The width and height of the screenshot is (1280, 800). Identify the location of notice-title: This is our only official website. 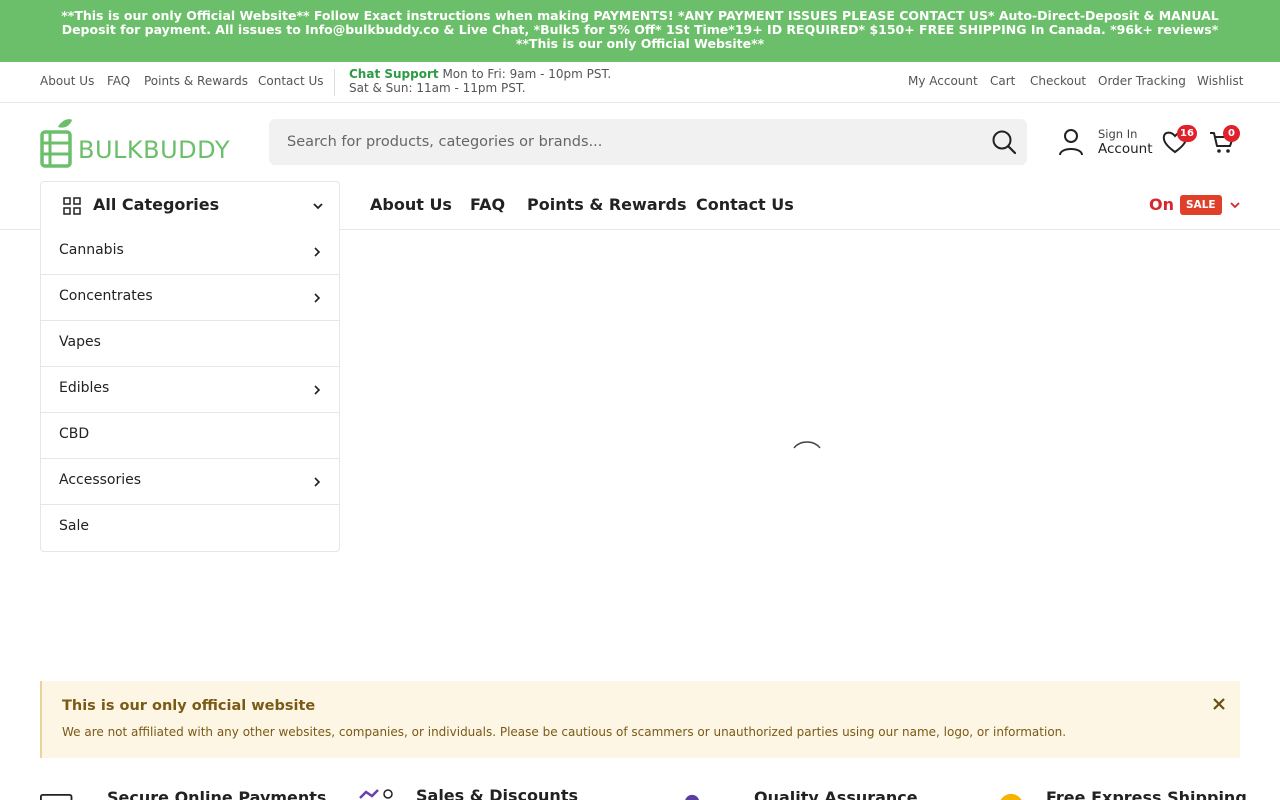
(189, 706).